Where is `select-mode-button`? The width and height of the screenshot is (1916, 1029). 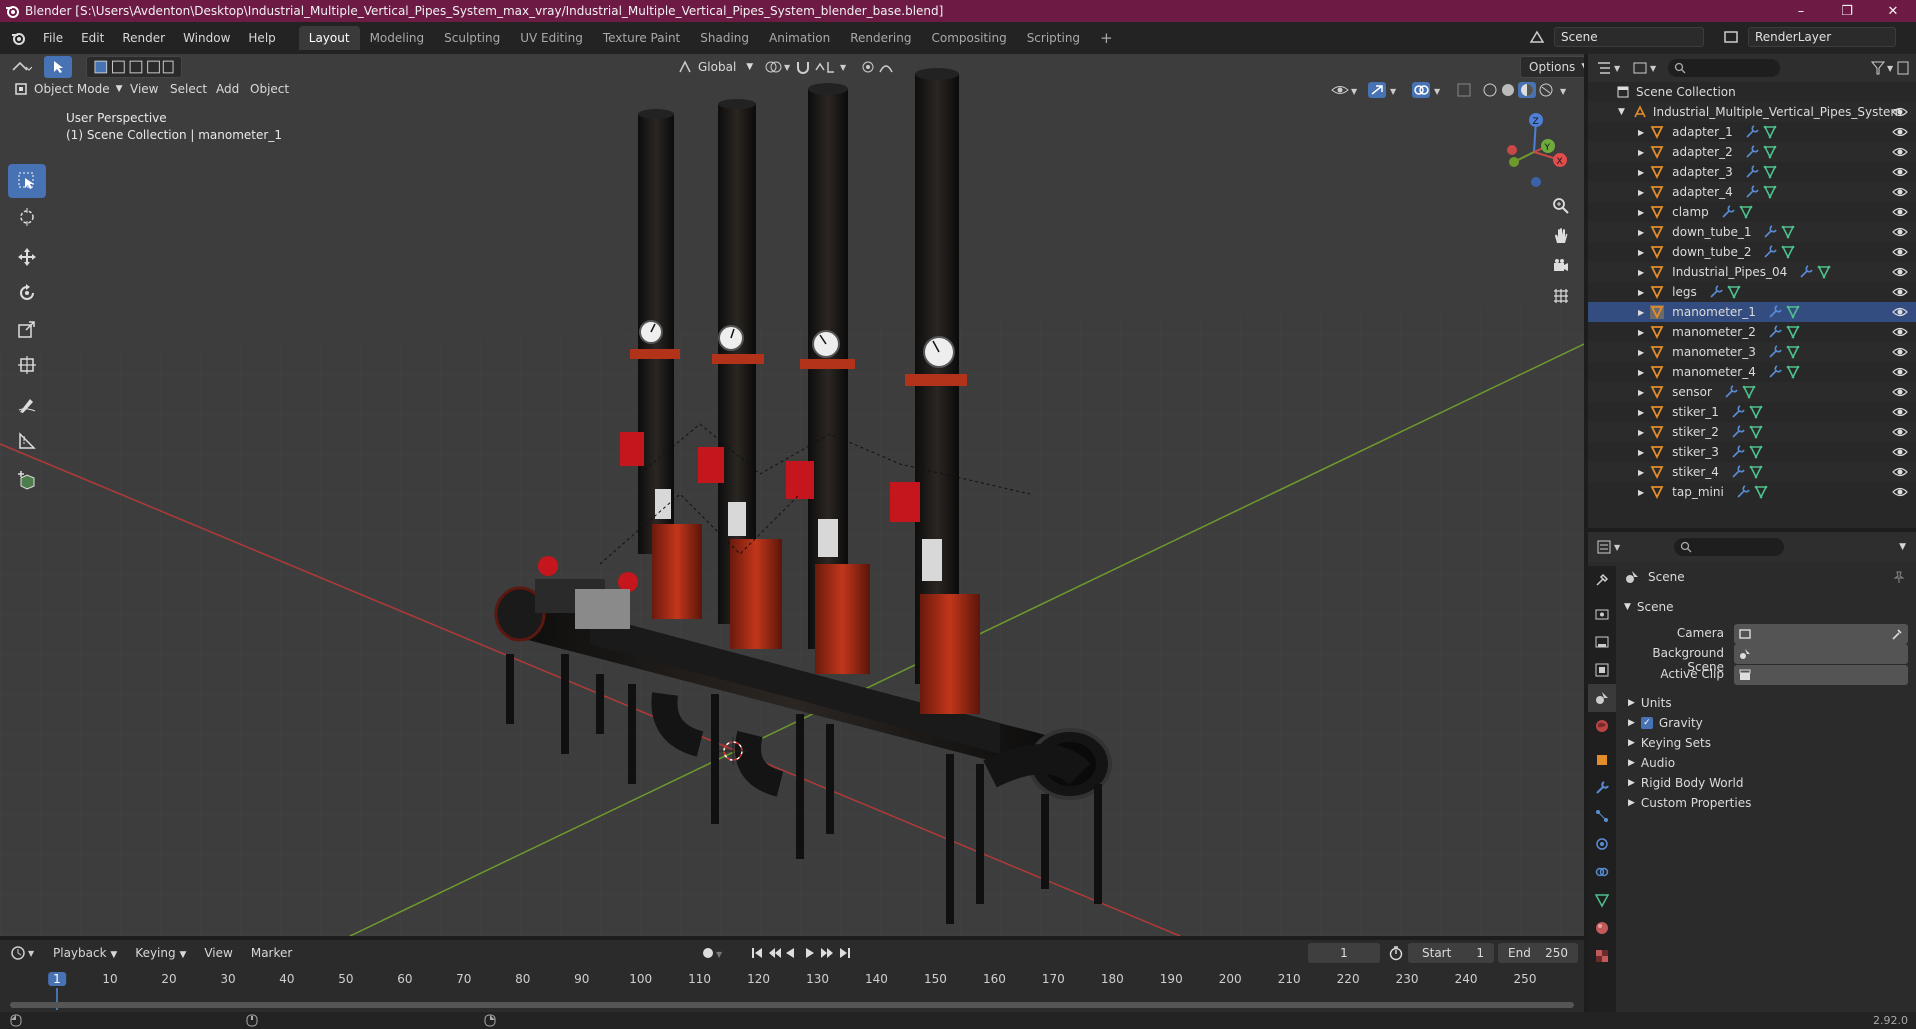 select-mode-button is located at coordinates (58, 67).